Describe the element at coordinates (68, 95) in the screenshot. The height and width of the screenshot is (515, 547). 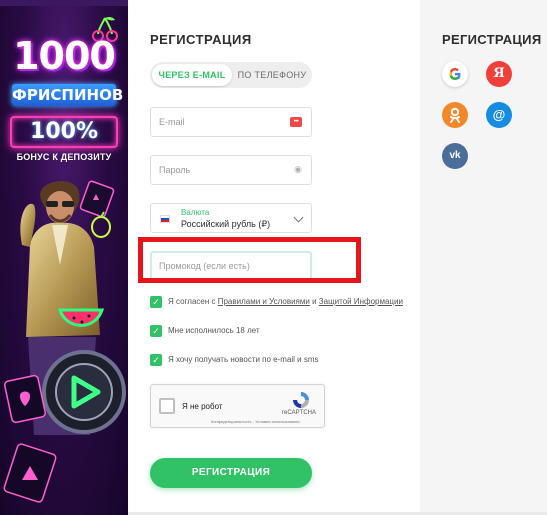
I see `promo-freespins: ФРИСПИНОВ` at that location.